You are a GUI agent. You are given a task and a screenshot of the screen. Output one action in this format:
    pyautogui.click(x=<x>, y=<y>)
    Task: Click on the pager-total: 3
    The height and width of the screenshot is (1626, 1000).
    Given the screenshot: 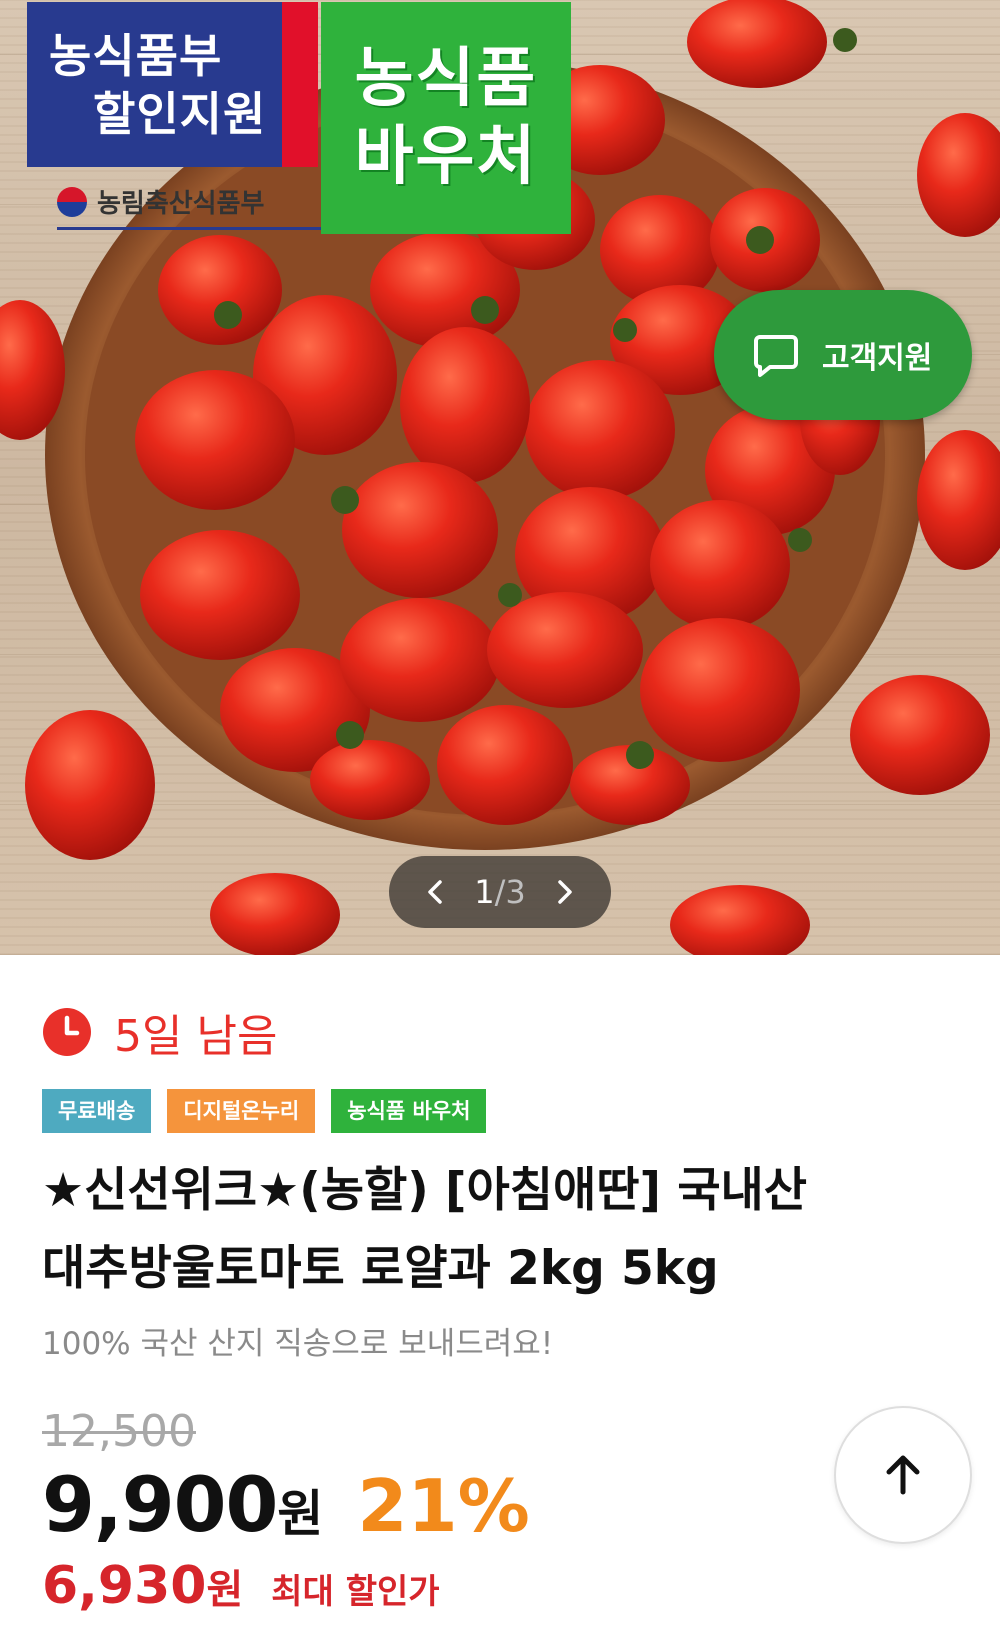 What is the action you would take?
    pyautogui.click(x=515, y=892)
    